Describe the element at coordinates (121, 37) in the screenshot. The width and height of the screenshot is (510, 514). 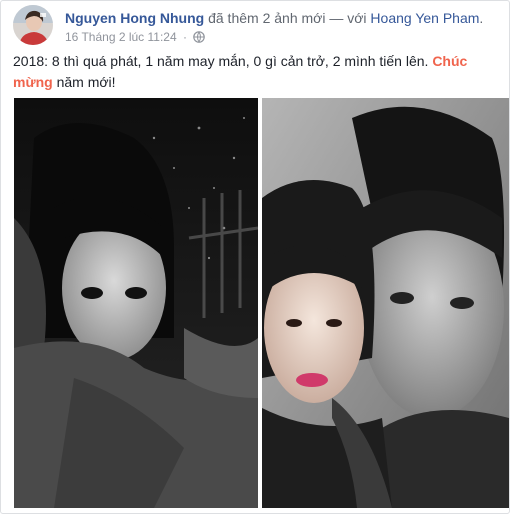
I see `timestamp-link: 16 Tháng 2 lúc 11:24` at that location.